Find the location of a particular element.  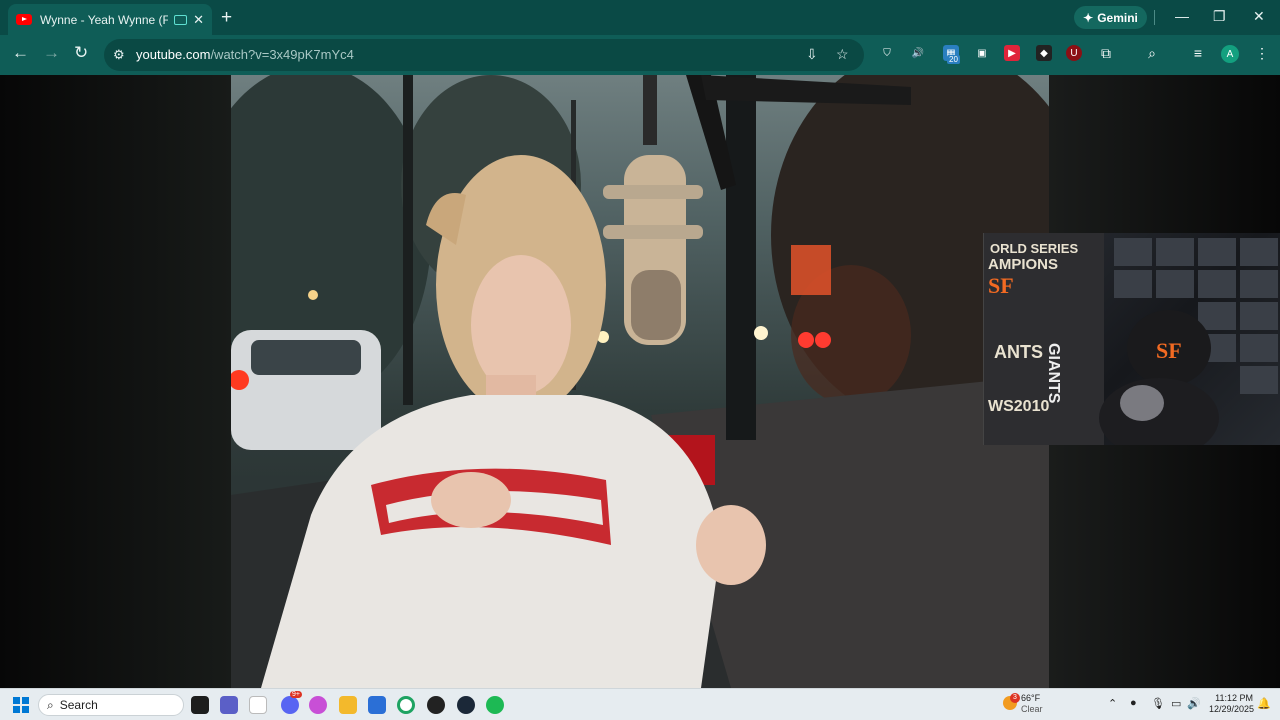

system-clock: 11:12 PM 12/29/2025 is located at coordinates (1232, 704).